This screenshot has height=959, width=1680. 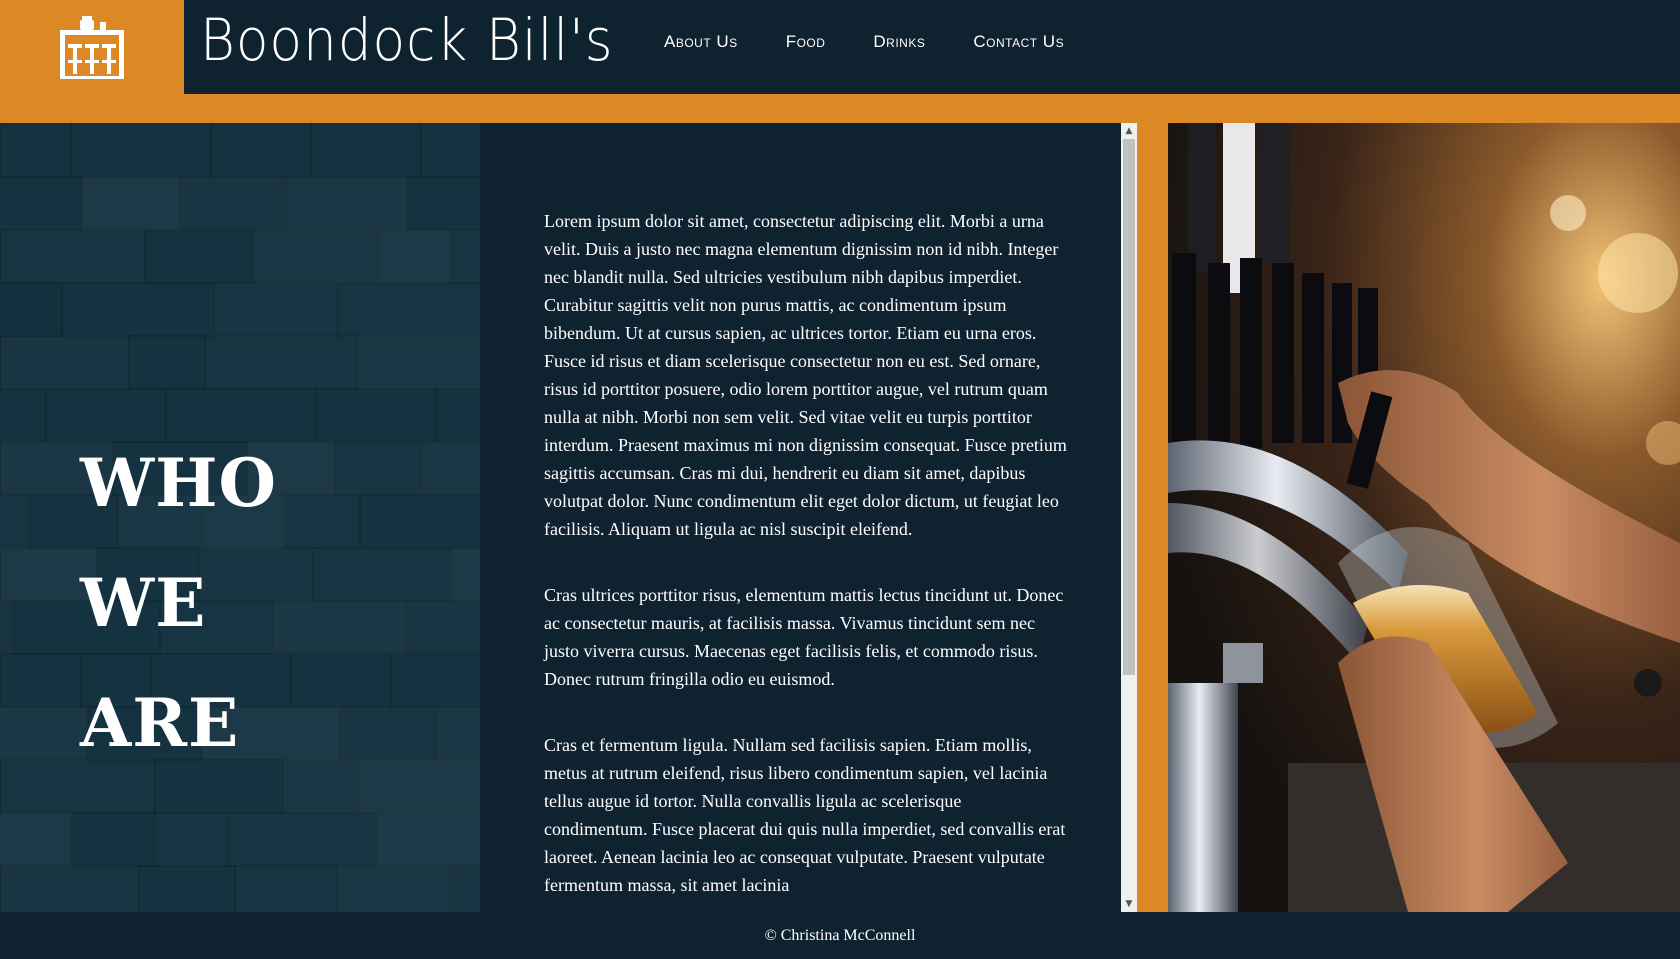 What do you see at coordinates (1129, 131) in the screenshot?
I see `scroll-up-arrow-icon: ▲` at bounding box center [1129, 131].